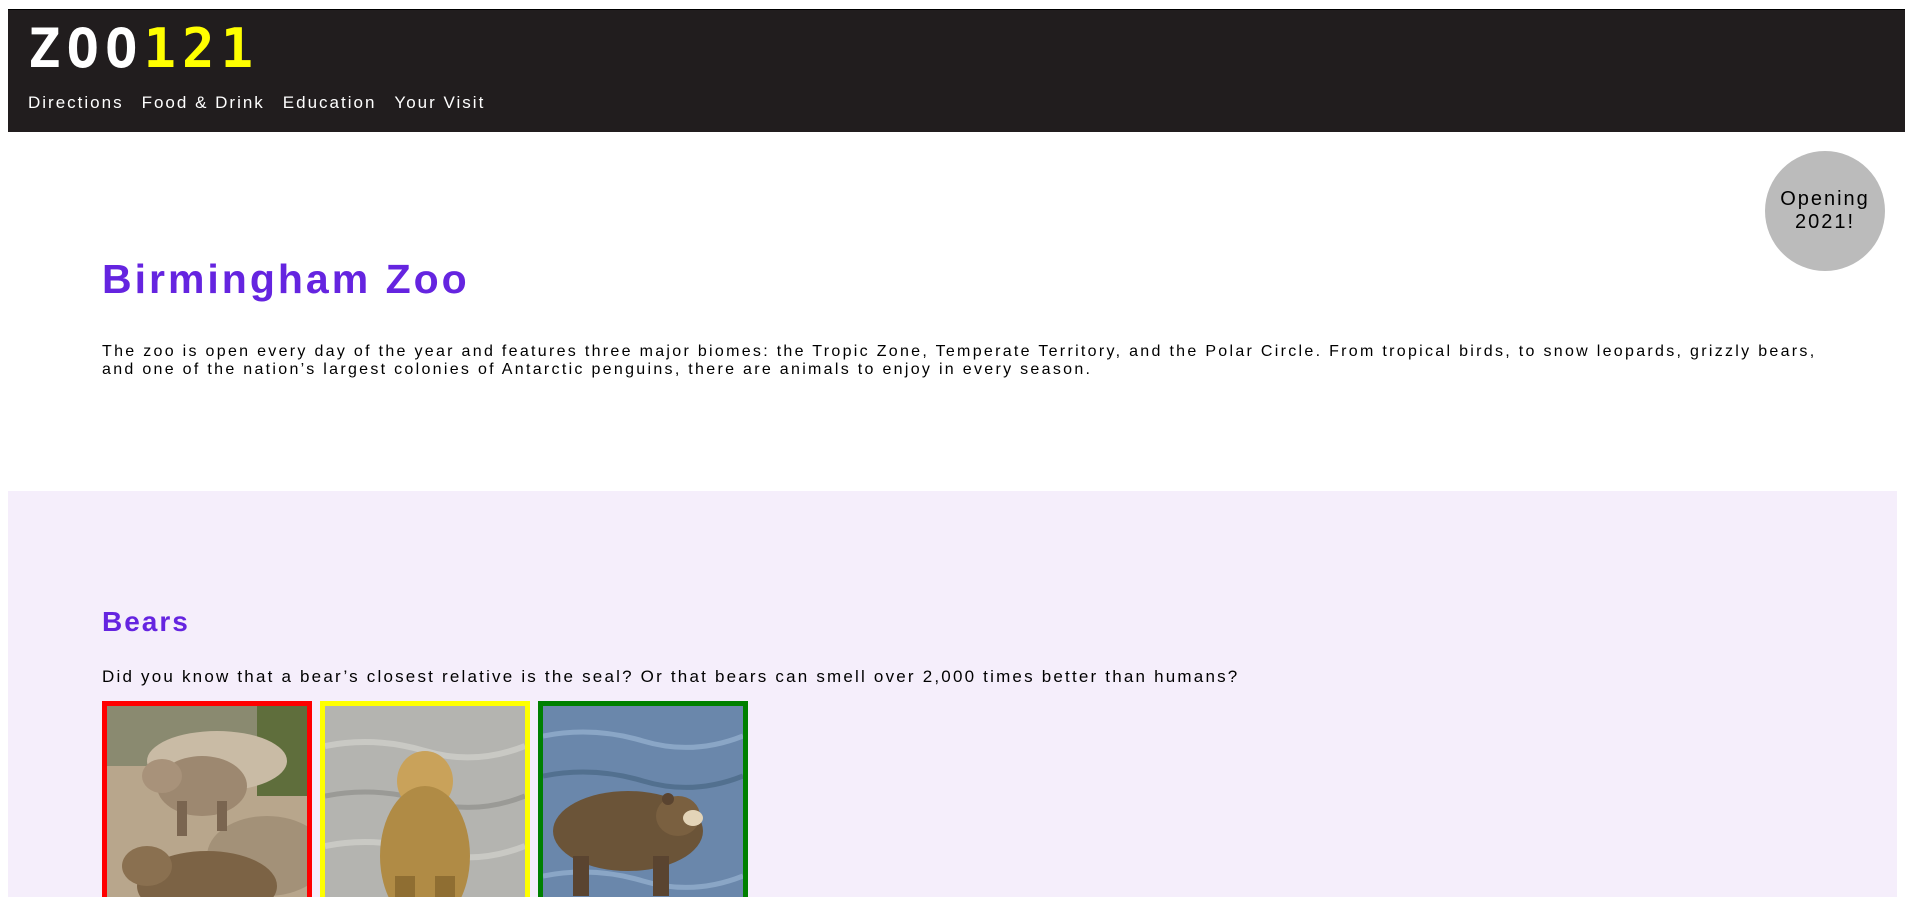  What do you see at coordinates (146, 621) in the screenshot?
I see `bears-heading: Bears` at bounding box center [146, 621].